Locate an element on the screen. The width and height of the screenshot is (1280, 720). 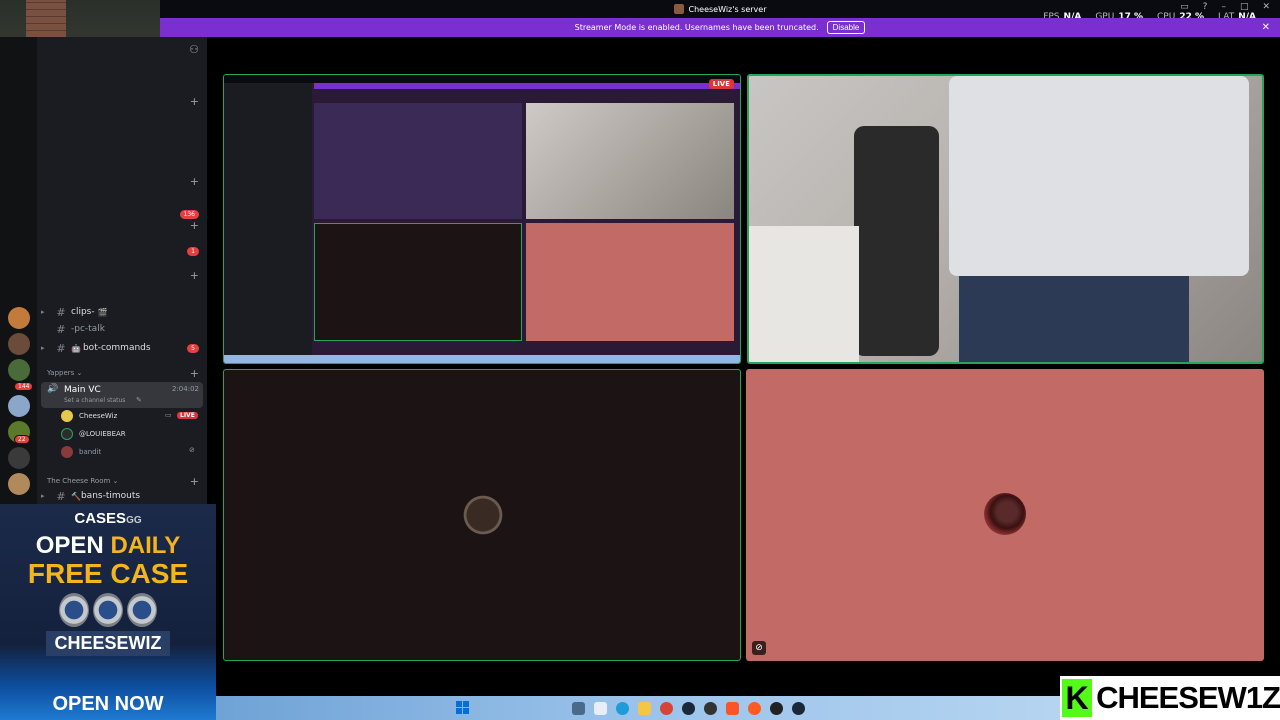
obs-icon is located at coordinates (776, 708).